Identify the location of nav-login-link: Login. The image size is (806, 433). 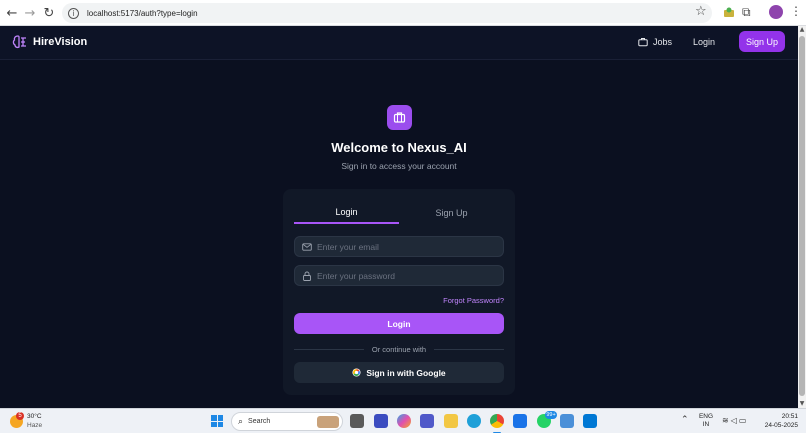
(704, 42).